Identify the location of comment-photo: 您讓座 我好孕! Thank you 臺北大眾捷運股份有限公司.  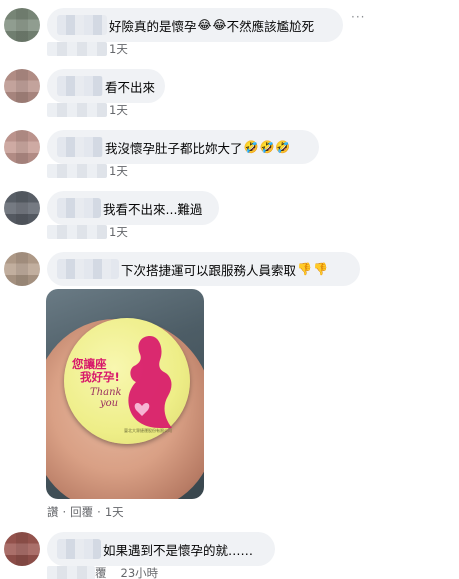
(125, 394).